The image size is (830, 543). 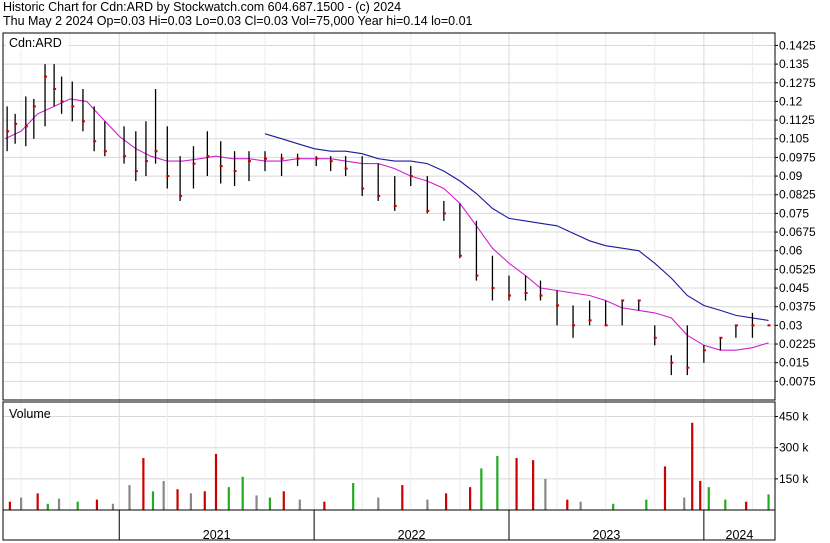 What do you see at coordinates (797, 120) in the screenshot?
I see `price-tick-label: 0.1125` at bounding box center [797, 120].